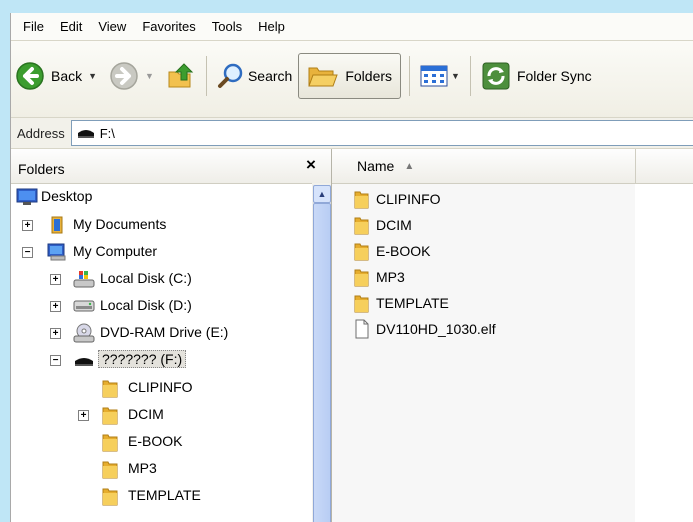  What do you see at coordinates (171, 166) in the screenshot?
I see `folders-pane-header: Folders ×` at bounding box center [171, 166].